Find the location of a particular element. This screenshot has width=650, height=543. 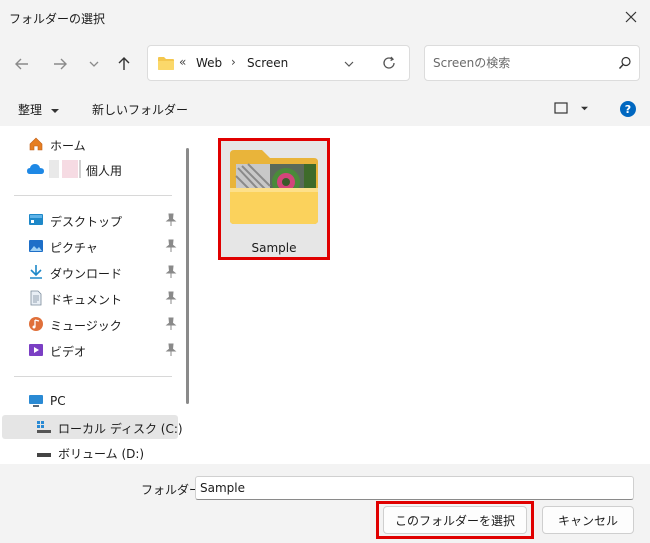

bottom-bar: フォルダー: このフォルダーを選択 キャンセル is located at coordinates (325, 503).